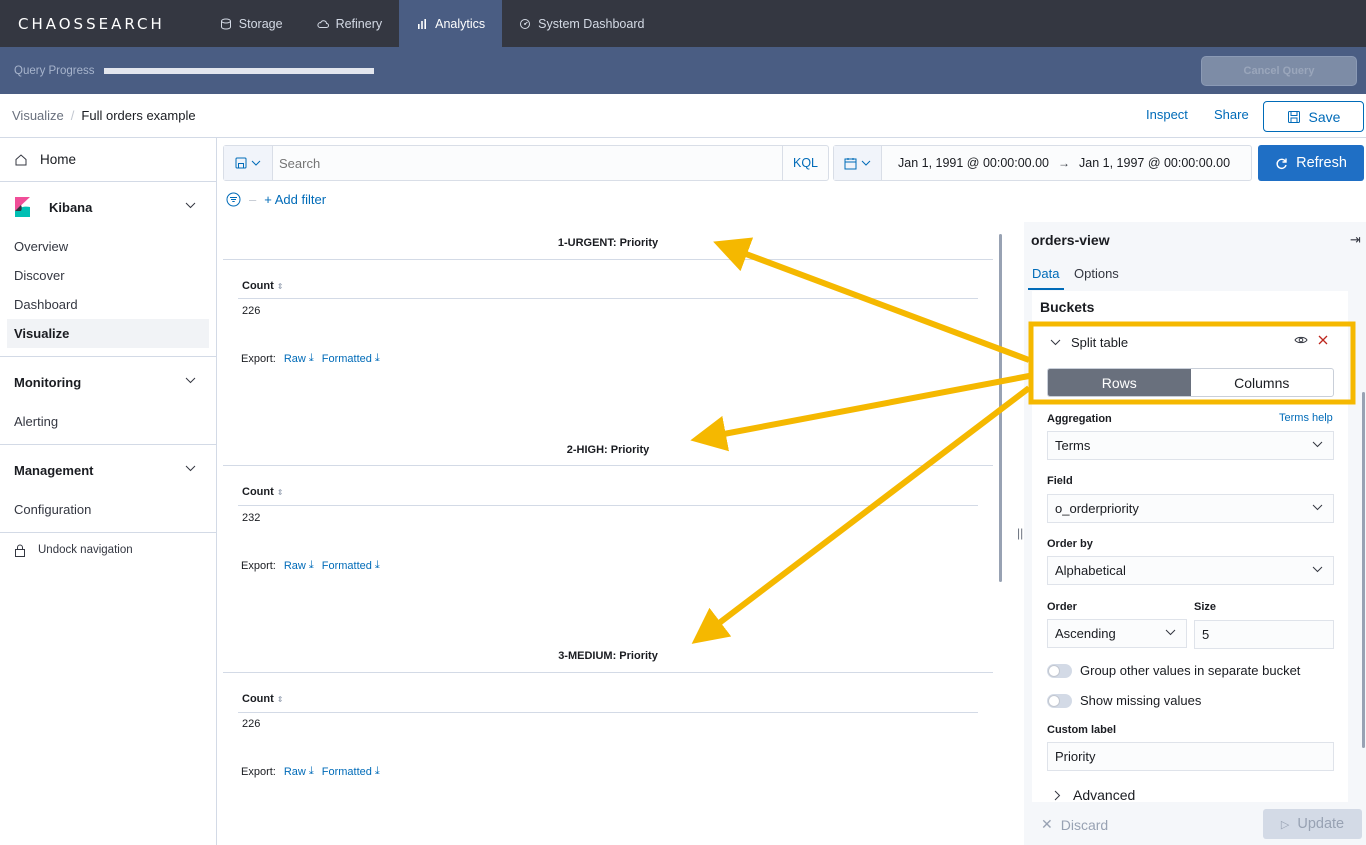 This screenshot has height=845, width=1366. What do you see at coordinates (1190, 508) in the screenshot?
I see `field-select: o_orderpriority` at bounding box center [1190, 508].